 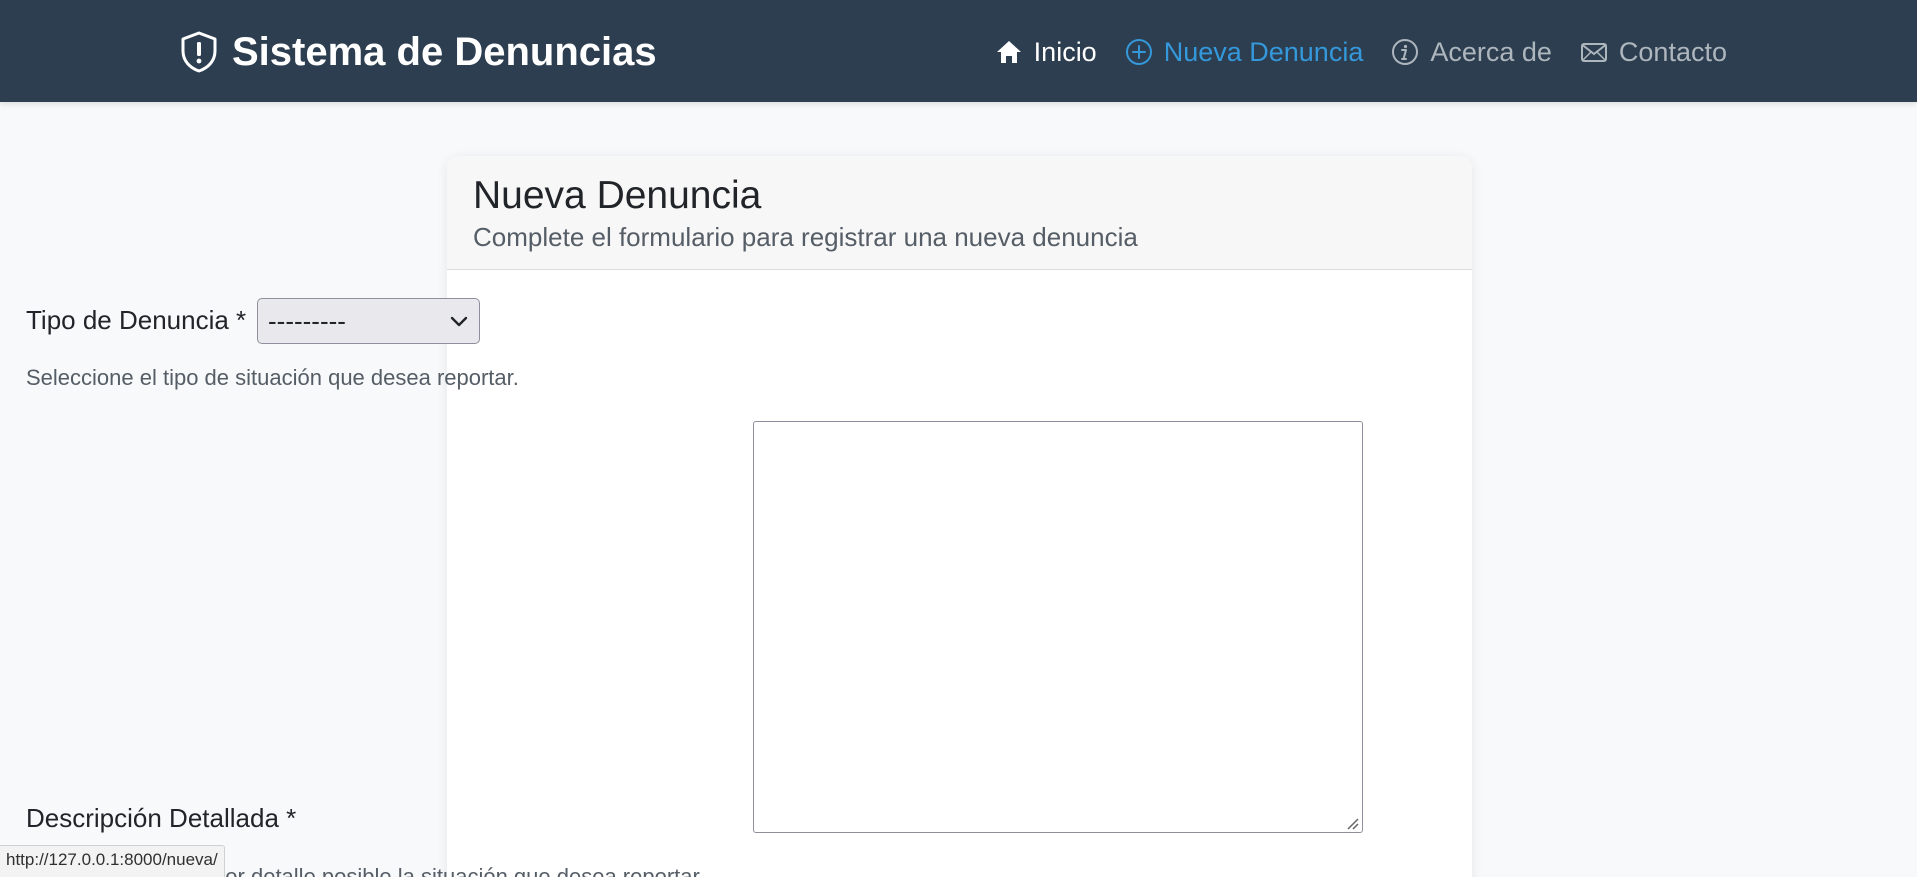 What do you see at coordinates (161, 818) in the screenshot?
I see `descripcion-label: Descripción Detallada *` at bounding box center [161, 818].